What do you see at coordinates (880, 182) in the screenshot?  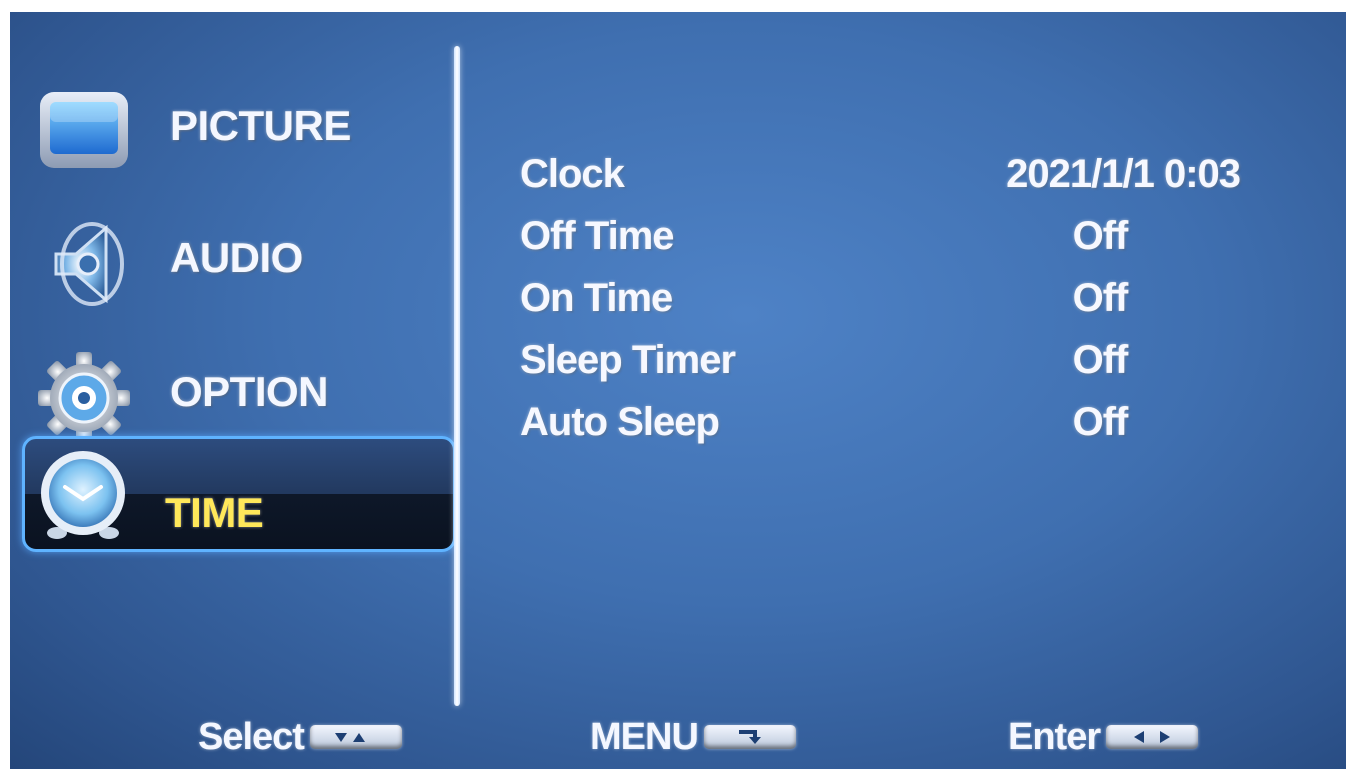 I see `setting-row-clock: Clock 2021/1/1 0:03` at bounding box center [880, 182].